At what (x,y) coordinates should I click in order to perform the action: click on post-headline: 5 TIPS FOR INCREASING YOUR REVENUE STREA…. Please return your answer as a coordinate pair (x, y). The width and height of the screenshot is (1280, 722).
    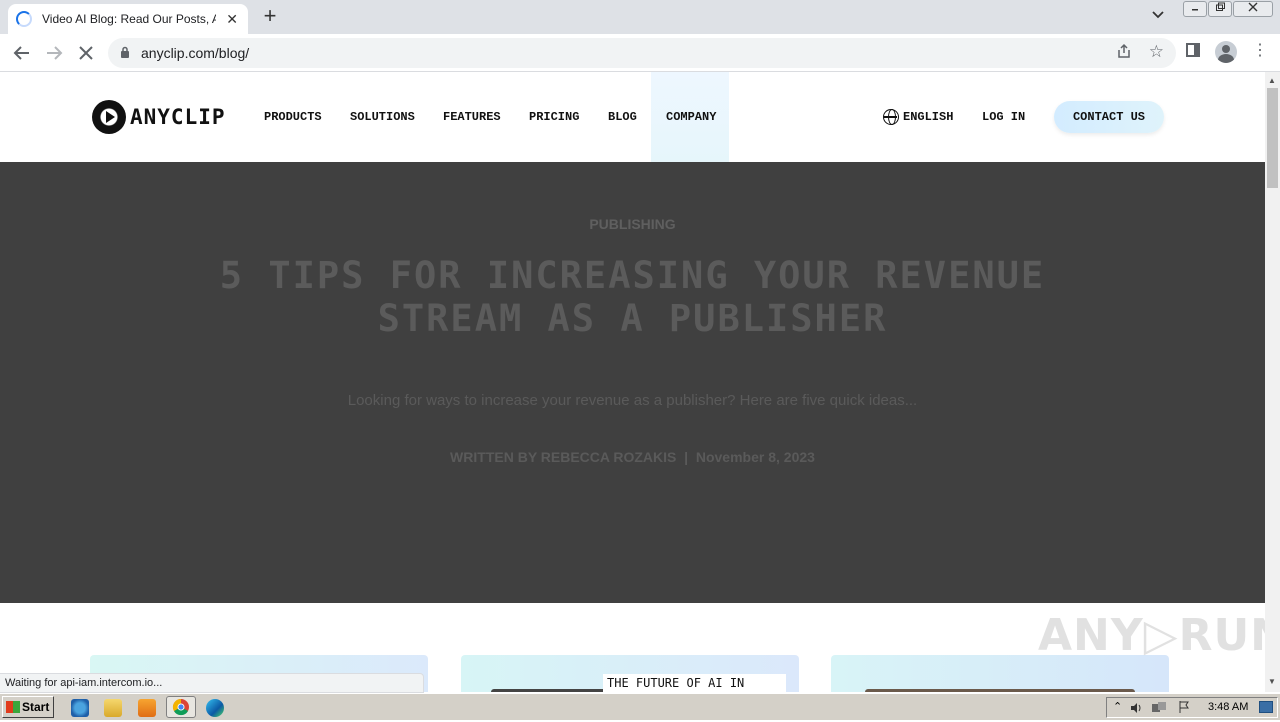
    Looking at the image, I should click on (632, 297).